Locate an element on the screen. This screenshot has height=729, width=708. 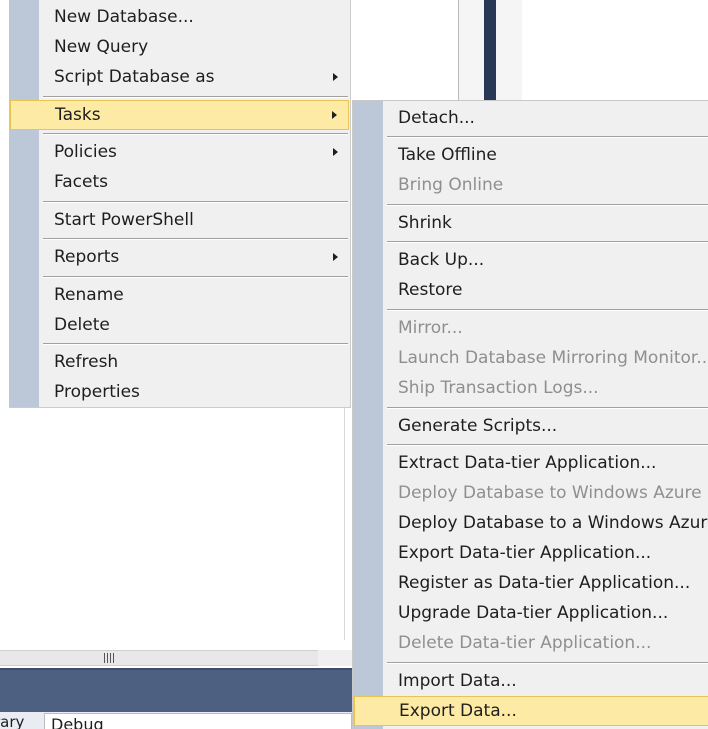
properties-row: rary Debug is located at coordinates (176, 720).